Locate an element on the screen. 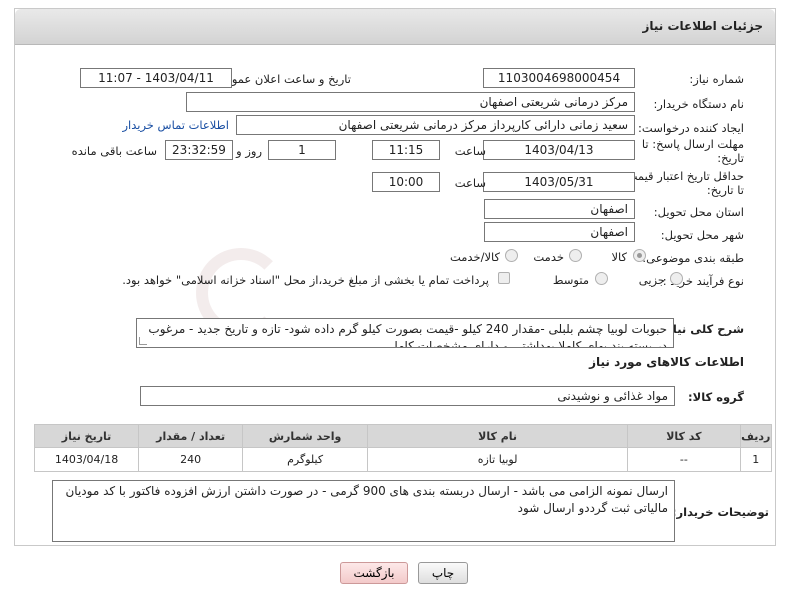 The height and width of the screenshot is (598, 789). category-radio-goods is located at coordinates (639, 255).